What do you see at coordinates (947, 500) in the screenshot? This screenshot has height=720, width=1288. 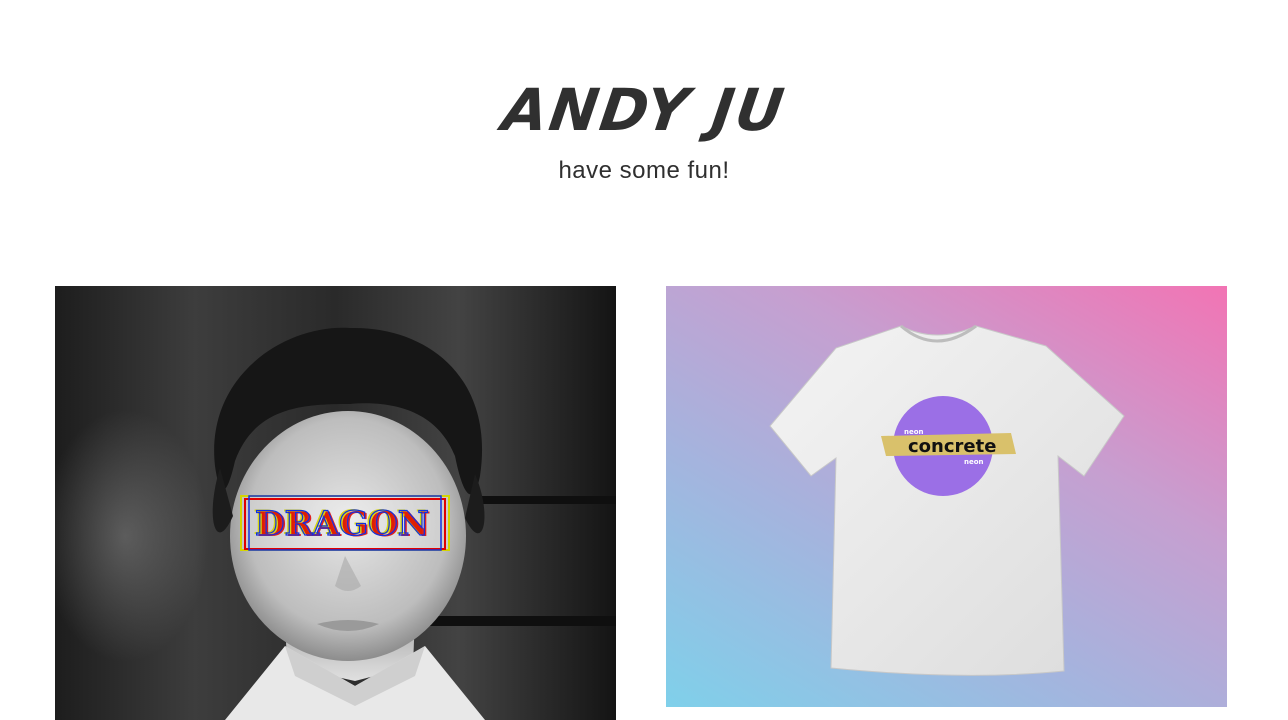 I see `tshirt-image: concrete neon neon` at bounding box center [947, 500].